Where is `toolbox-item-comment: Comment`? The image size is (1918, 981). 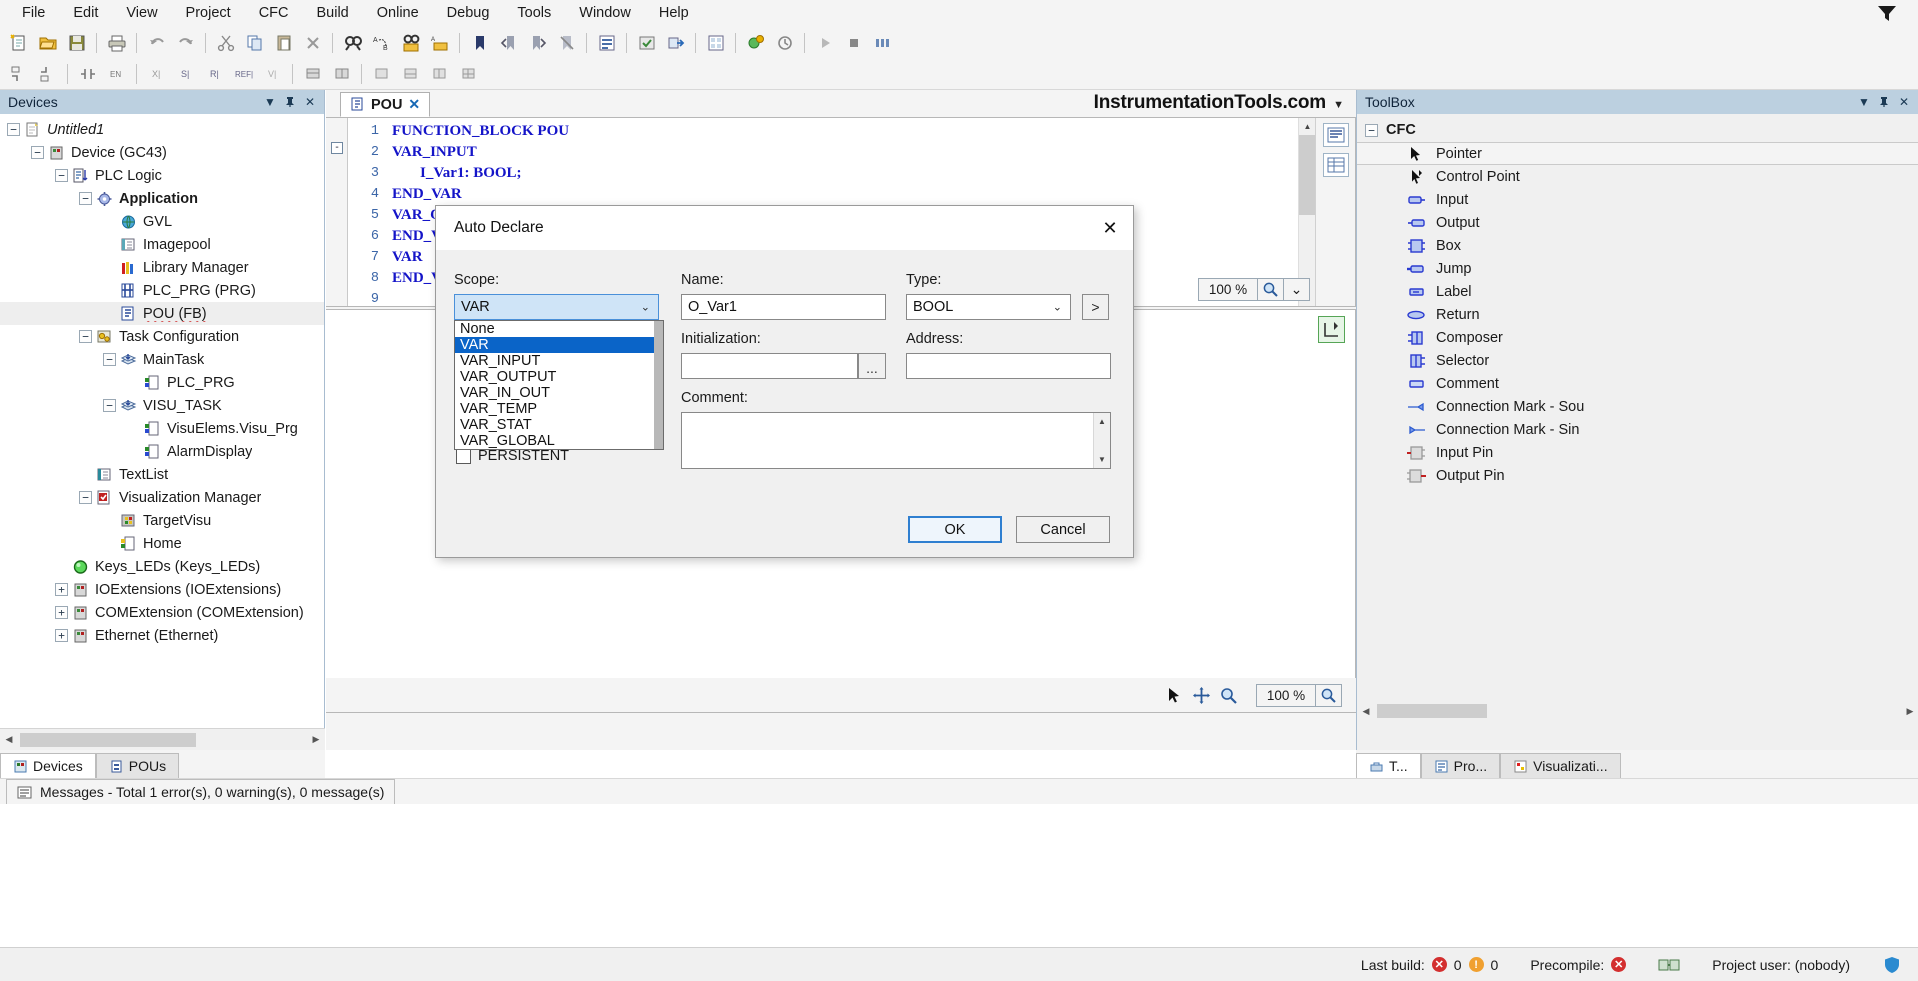
toolbox-item-comment: Comment is located at coordinates (1637, 383).